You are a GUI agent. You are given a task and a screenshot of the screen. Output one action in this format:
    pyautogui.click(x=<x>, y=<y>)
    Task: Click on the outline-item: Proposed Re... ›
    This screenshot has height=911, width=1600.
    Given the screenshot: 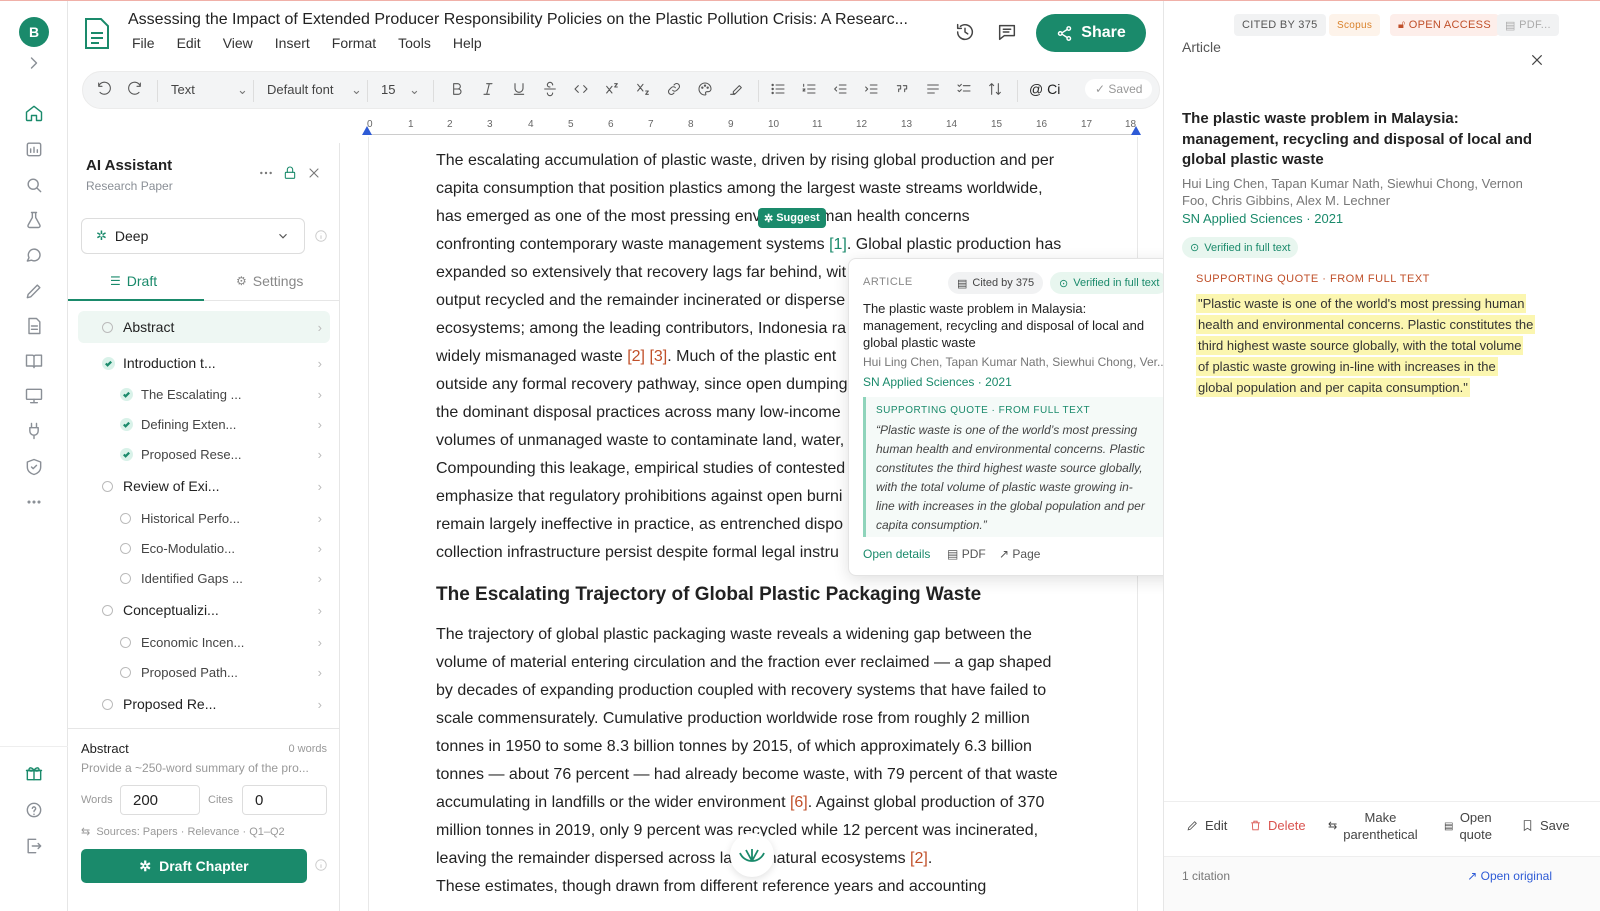 What is the action you would take?
    pyautogui.click(x=204, y=704)
    